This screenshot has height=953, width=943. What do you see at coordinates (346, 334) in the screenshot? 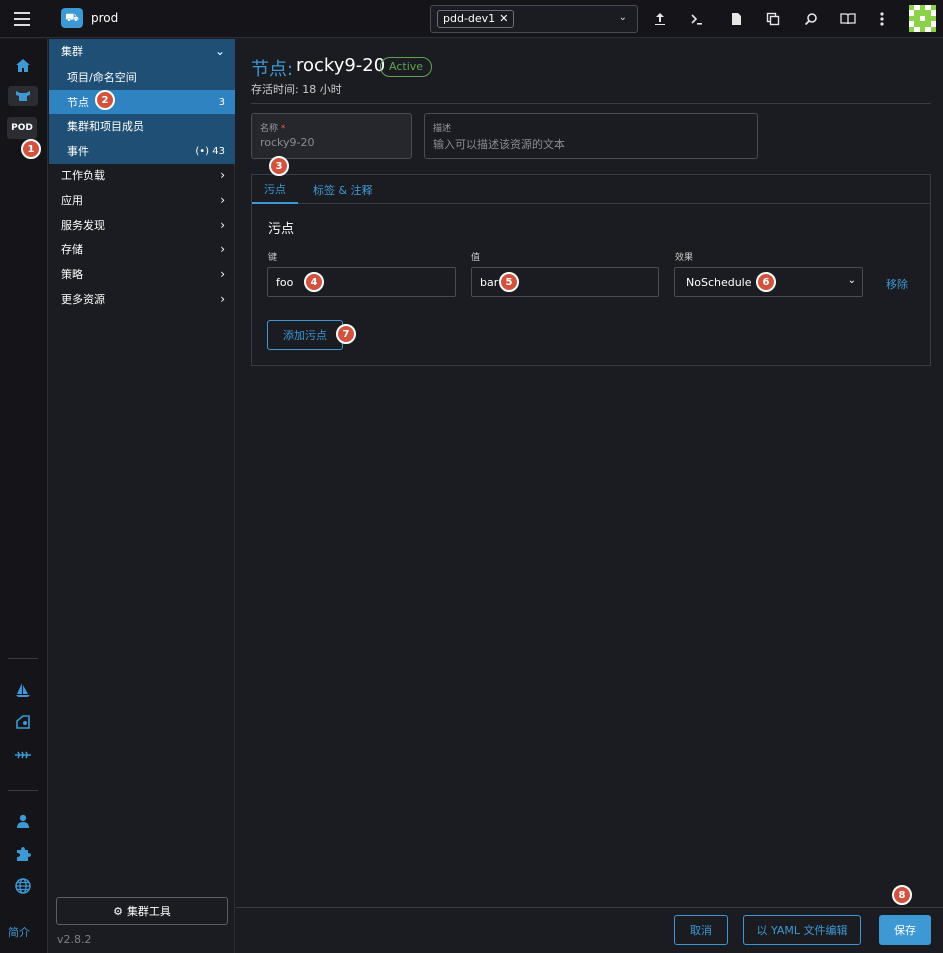
I see `step-marker-7: 7` at bounding box center [346, 334].